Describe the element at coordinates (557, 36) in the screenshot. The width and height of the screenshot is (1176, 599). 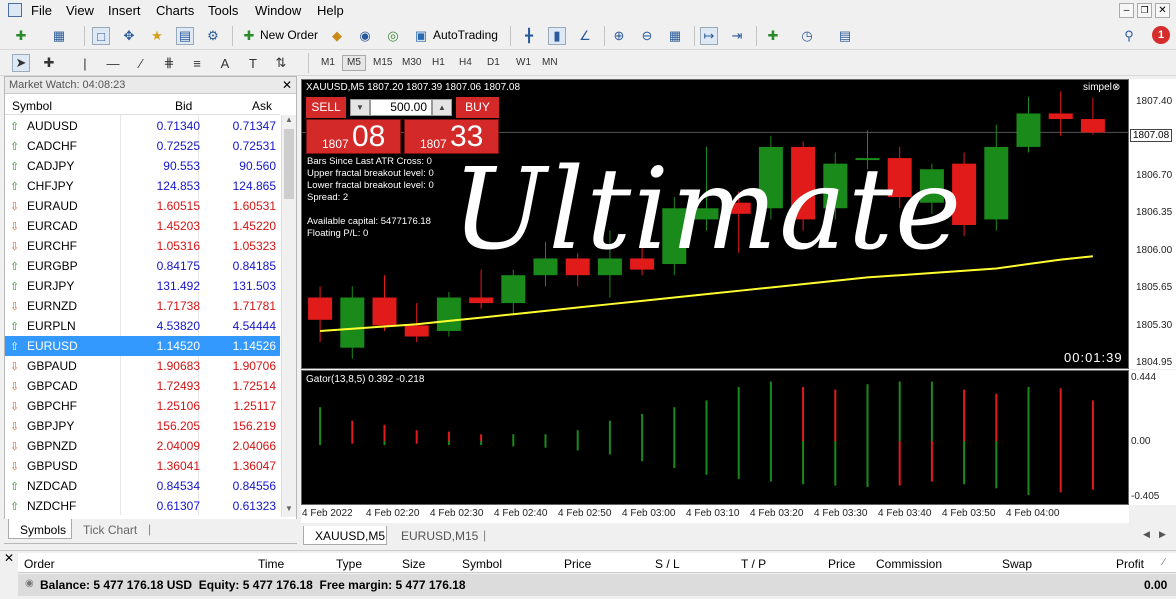
I see `candlestick-icon: ▮` at that location.